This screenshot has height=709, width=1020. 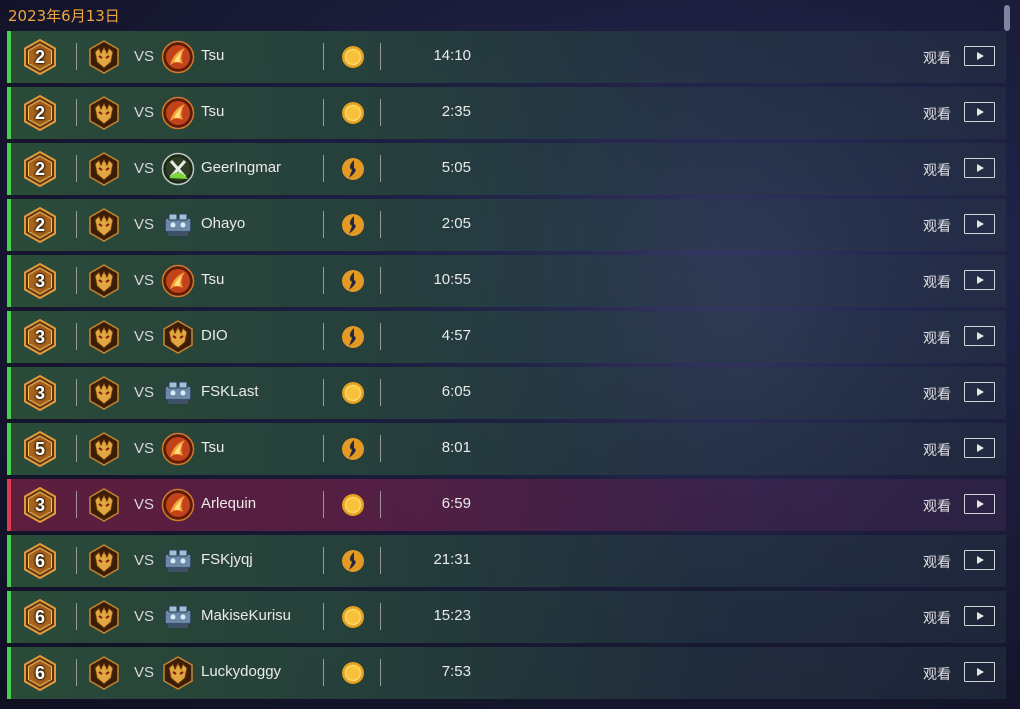 I want to click on match-row-11: 6 VS MakiseKurisu 15:23 观看, so click(x=506, y=617).